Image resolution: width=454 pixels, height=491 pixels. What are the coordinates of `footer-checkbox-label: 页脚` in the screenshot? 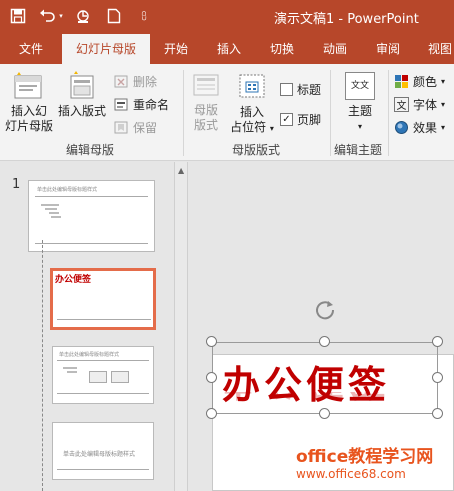 It's located at (309, 120).